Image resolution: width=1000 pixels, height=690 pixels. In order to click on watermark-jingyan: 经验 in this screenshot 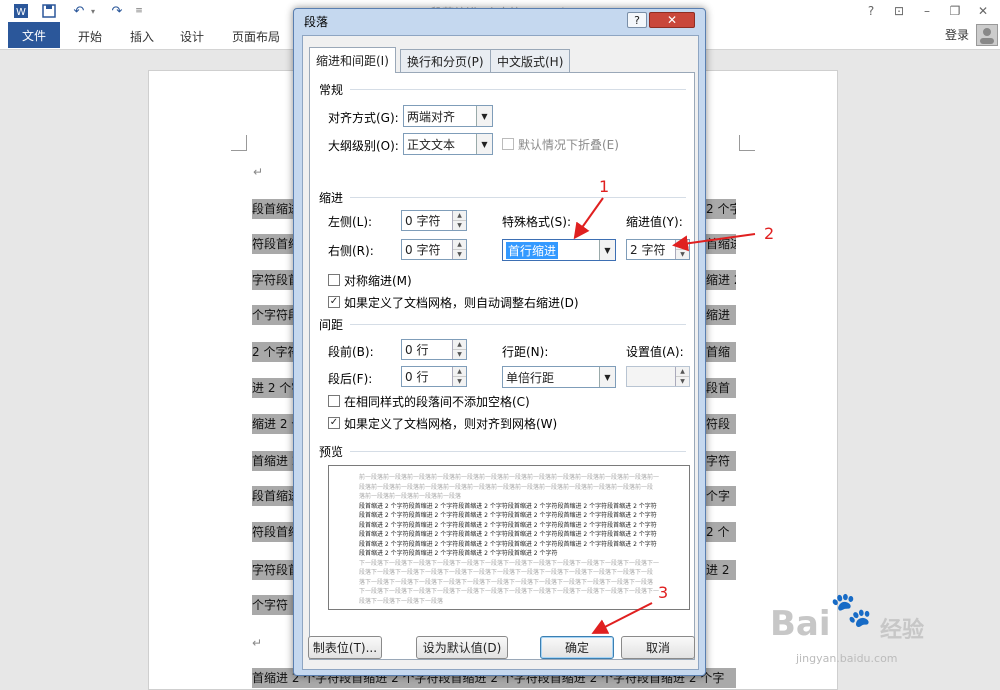, I will do `click(902, 630)`.